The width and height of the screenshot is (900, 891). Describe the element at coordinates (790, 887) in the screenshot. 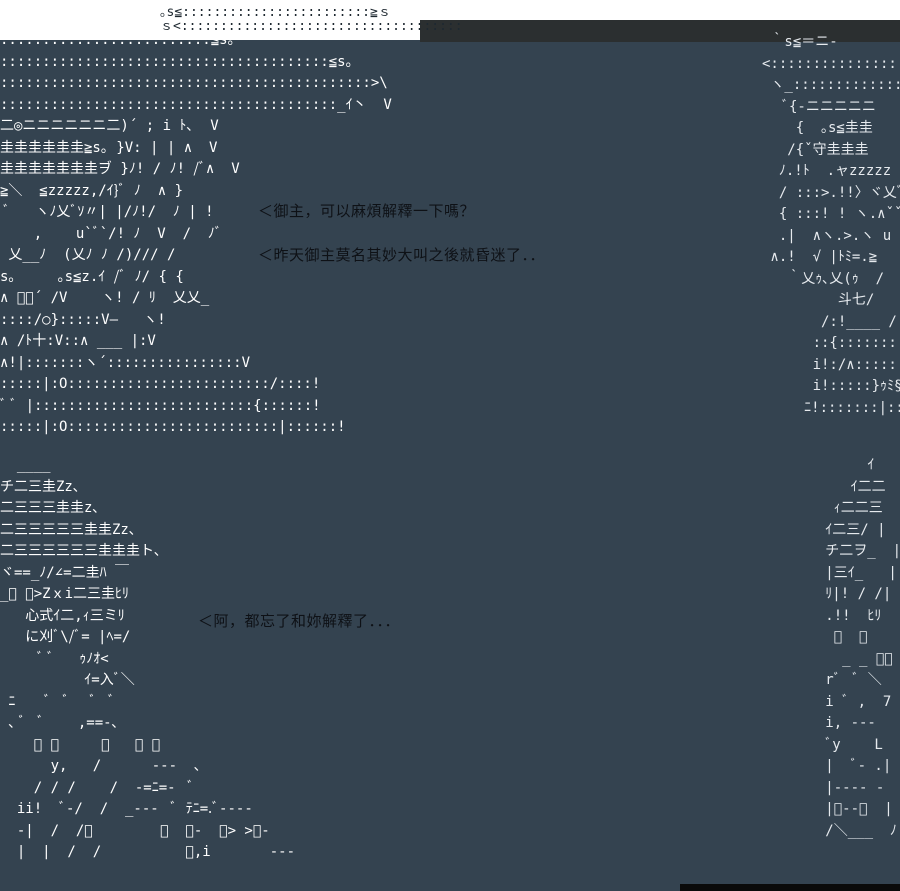

I see `bottom-black-bar` at that location.